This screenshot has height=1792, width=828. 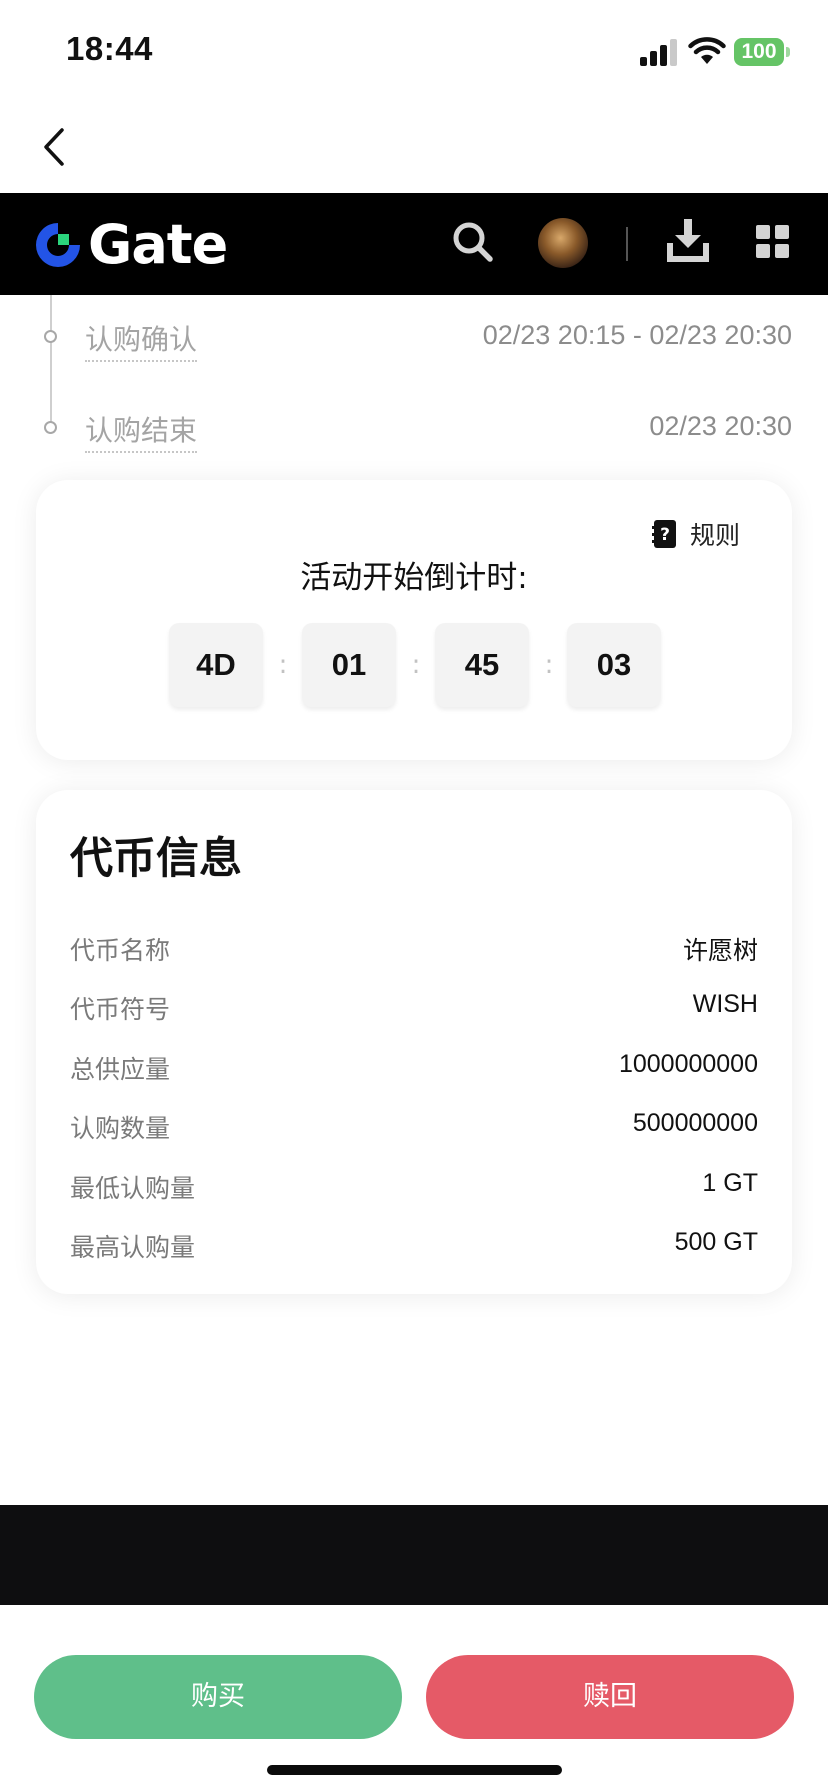 What do you see at coordinates (218, 1697) in the screenshot?
I see `buy-button: 购买` at bounding box center [218, 1697].